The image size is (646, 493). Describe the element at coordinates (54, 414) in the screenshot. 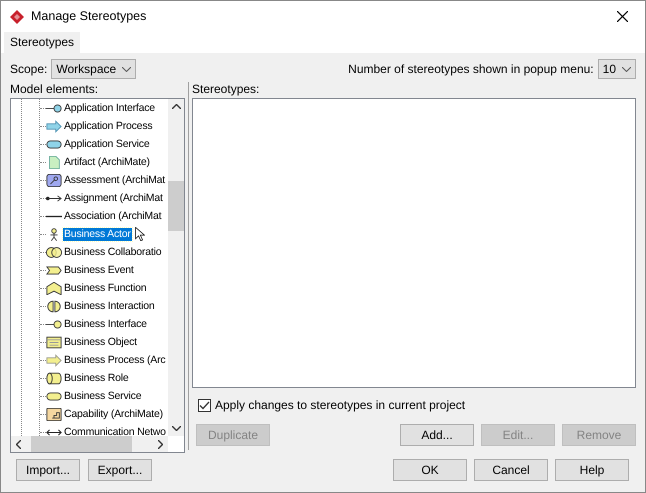

I see `capability-icon` at that location.